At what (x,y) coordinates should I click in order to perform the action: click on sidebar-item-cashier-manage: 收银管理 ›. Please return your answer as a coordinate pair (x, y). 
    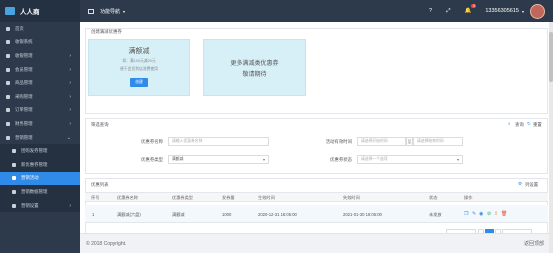
    Looking at the image, I should click on (40, 56).